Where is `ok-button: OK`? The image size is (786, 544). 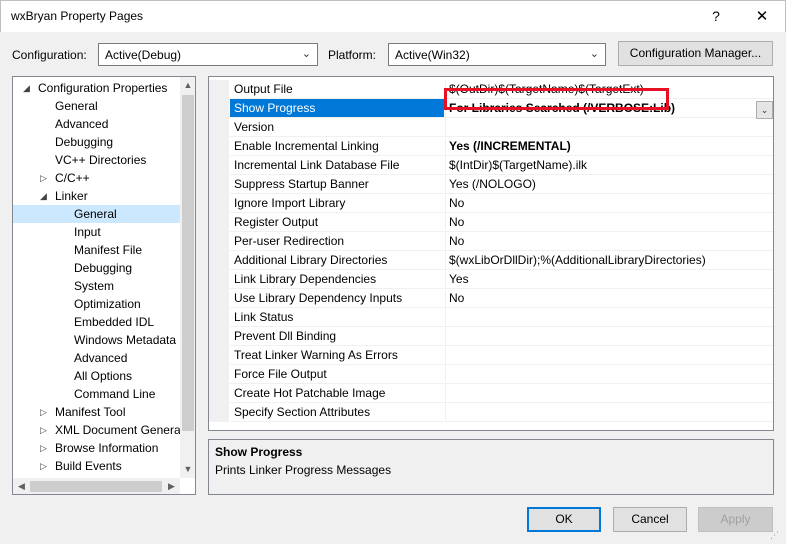
ok-button: OK is located at coordinates (564, 519).